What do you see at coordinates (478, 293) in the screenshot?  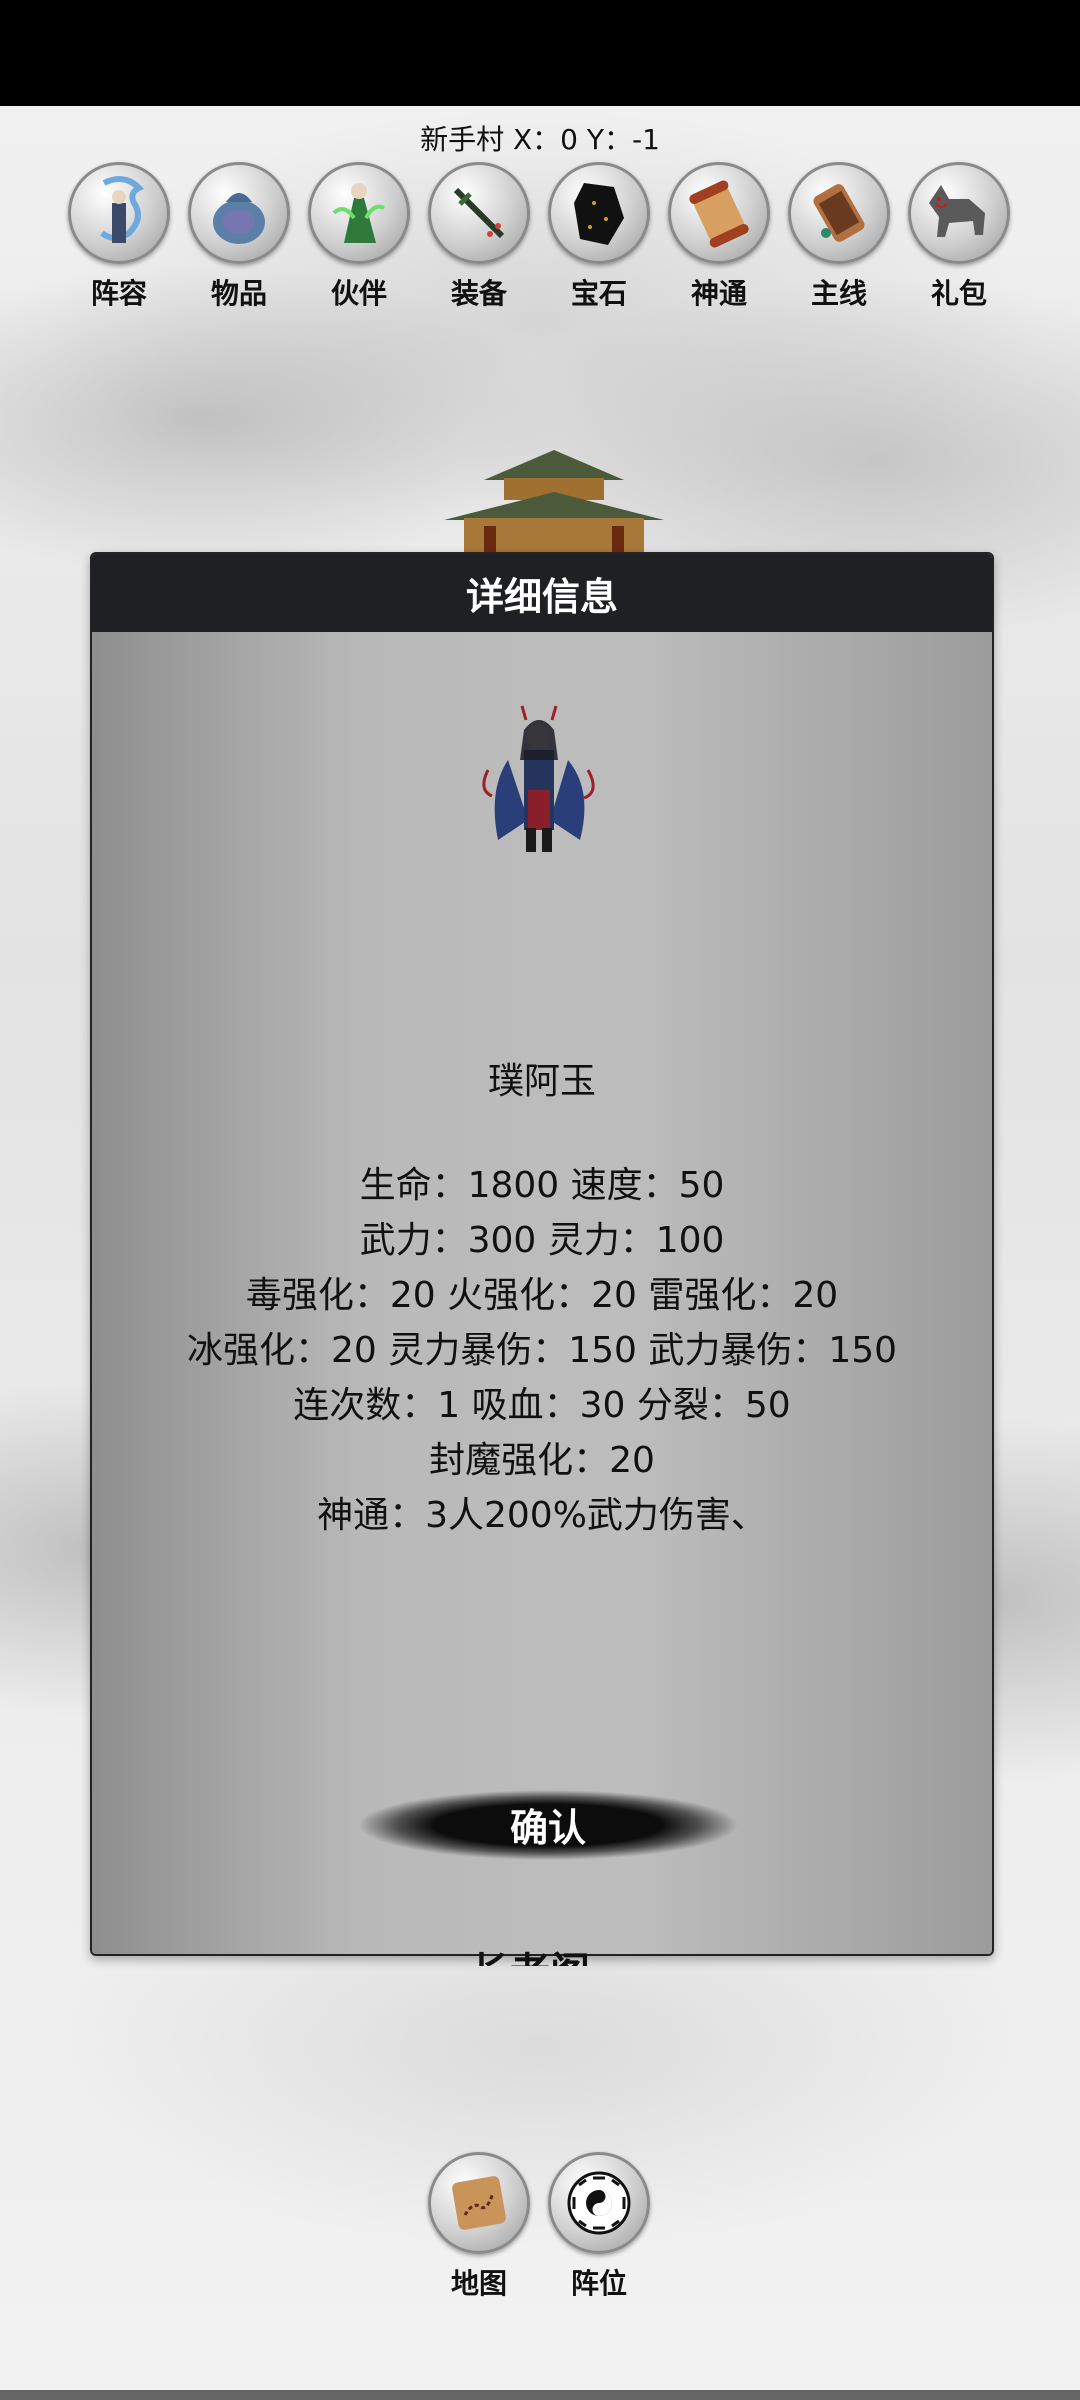 I see `menu-equipment-label: 装备` at bounding box center [478, 293].